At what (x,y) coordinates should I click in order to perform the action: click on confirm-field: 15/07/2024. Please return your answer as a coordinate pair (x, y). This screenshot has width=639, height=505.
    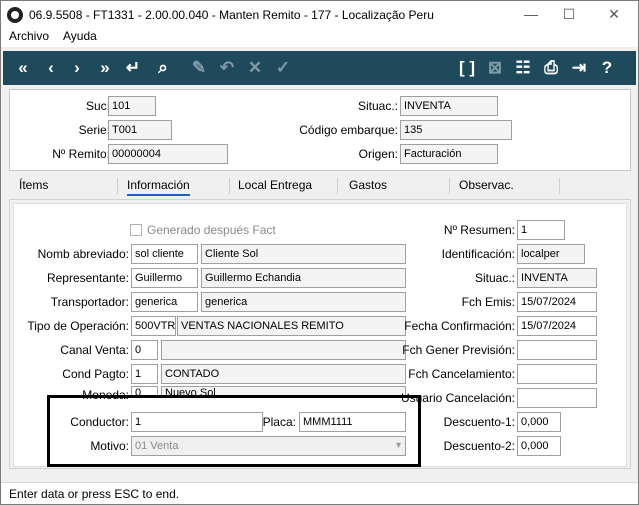
    Looking at the image, I should click on (557, 326).